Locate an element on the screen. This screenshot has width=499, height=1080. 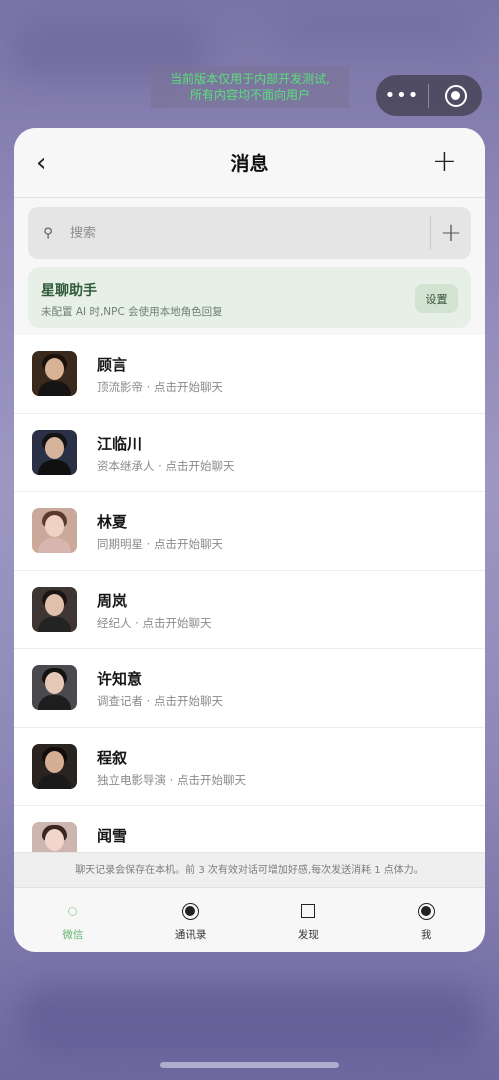
storage-notice: 聊天记录会保存在本机。前 3 次有效对话可增加好感,每次发送消耗 1 点体力。 is located at coordinates (249, 869).